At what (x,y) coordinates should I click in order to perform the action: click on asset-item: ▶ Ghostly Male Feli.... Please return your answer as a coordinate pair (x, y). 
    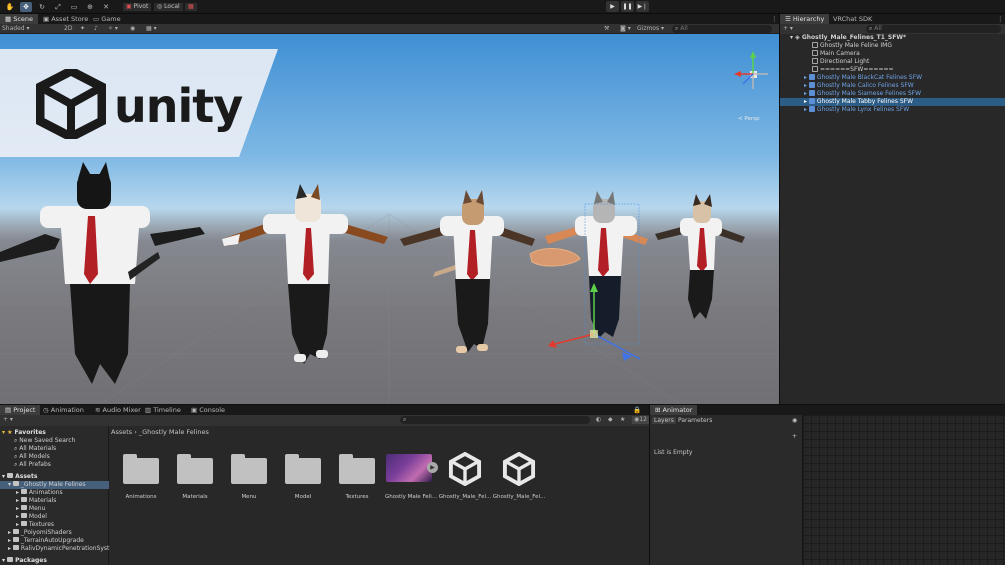
    Looking at the image, I should click on (411, 477).